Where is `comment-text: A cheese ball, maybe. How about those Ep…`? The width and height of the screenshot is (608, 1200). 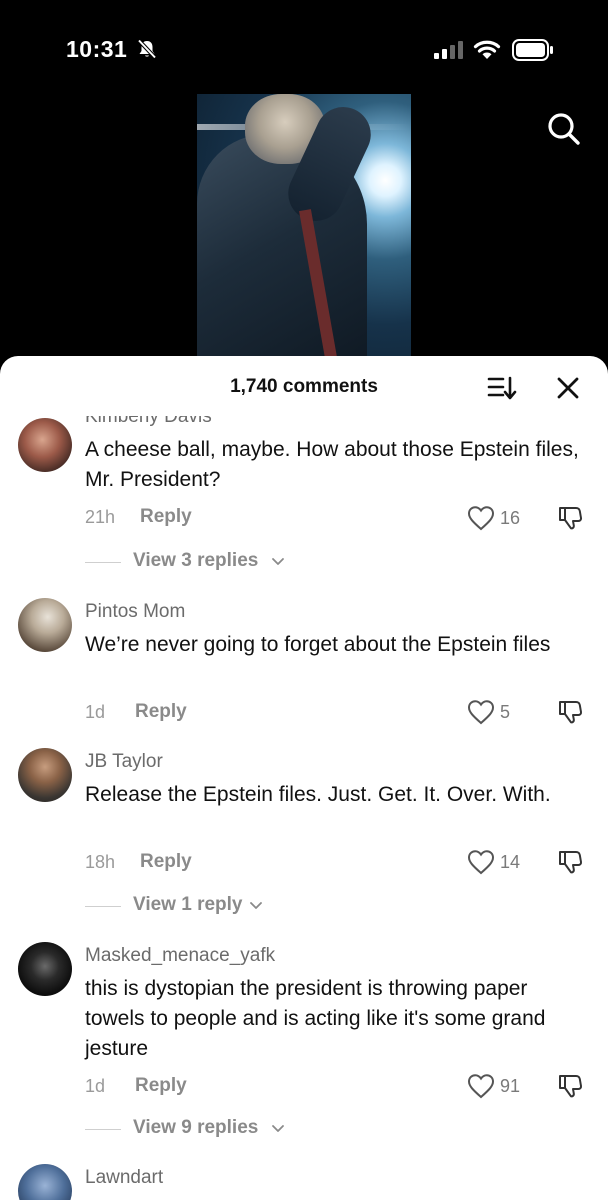
comment-text: A cheese ball, maybe. How about those Ep… is located at coordinates (332, 464).